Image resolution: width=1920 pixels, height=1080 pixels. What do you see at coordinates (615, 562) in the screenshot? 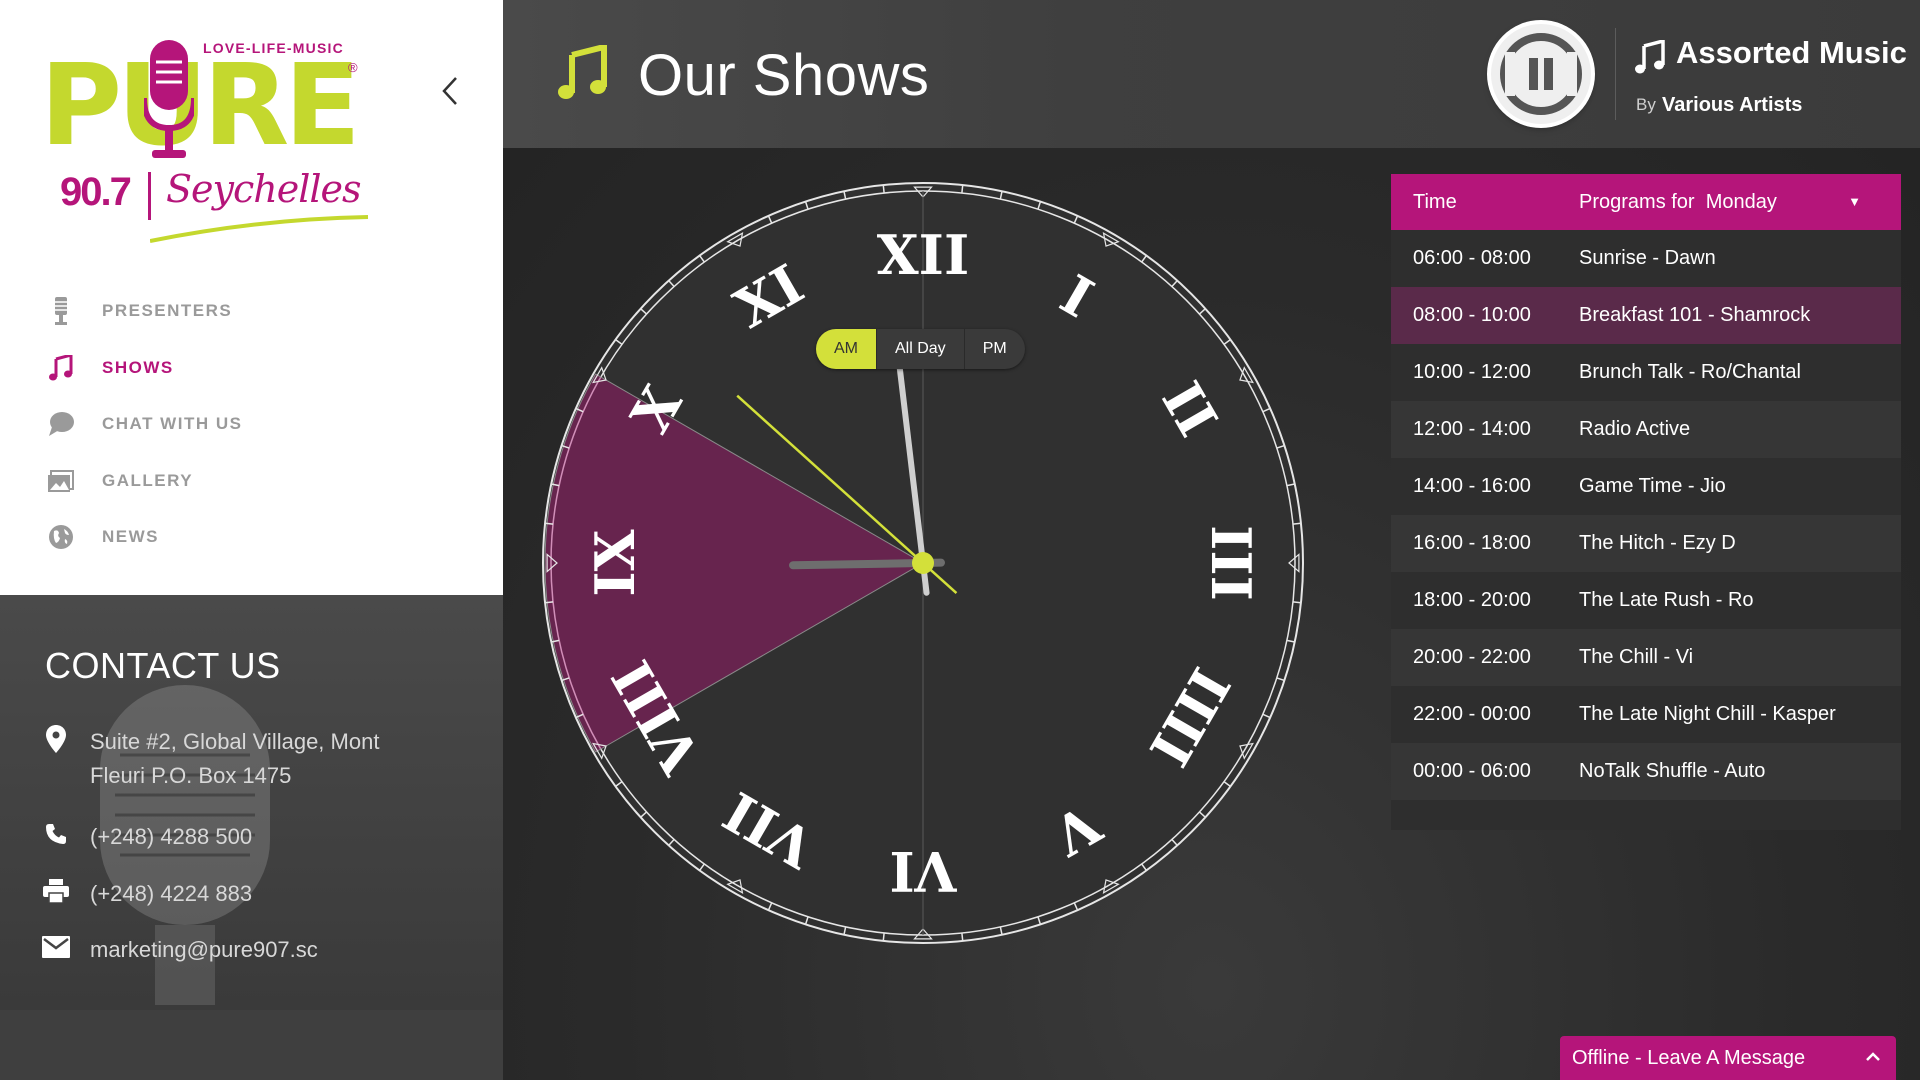
I see `clock-numeral: IX` at bounding box center [615, 562].